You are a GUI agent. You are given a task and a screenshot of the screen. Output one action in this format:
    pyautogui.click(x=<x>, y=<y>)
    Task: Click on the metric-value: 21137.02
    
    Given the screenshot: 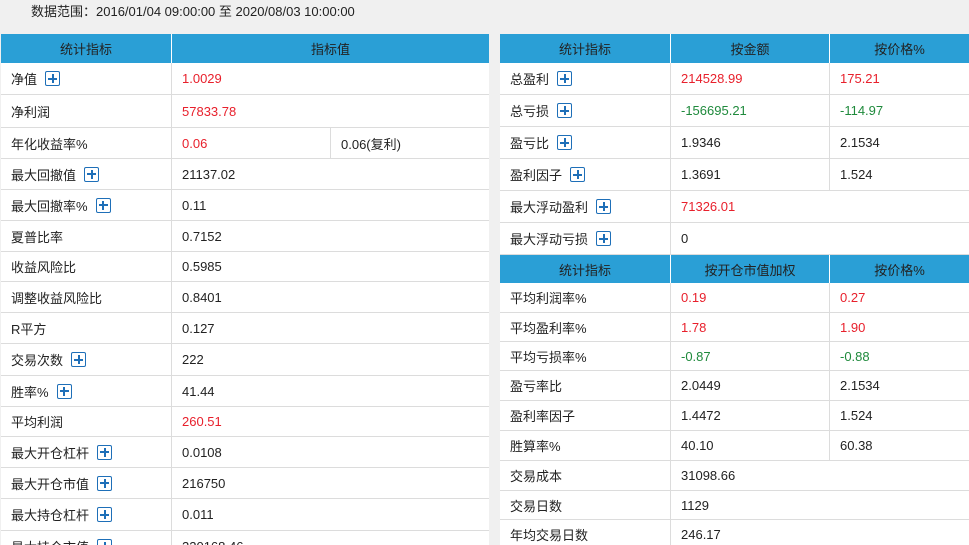 What is the action you would take?
    pyautogui.click(x=209, y=174)
    